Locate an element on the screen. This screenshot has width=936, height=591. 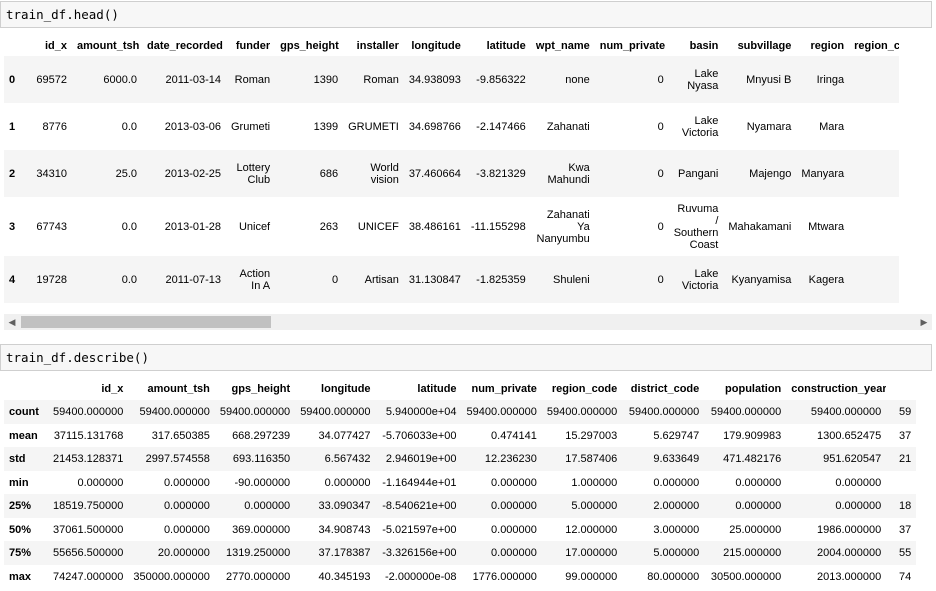
code-cell-2: train_df.describe() is located at coordinates (466, 357).